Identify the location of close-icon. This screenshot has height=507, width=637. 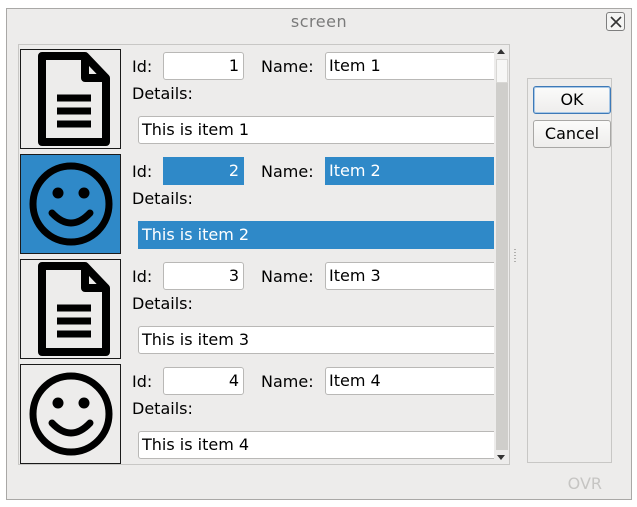
(616, 22).